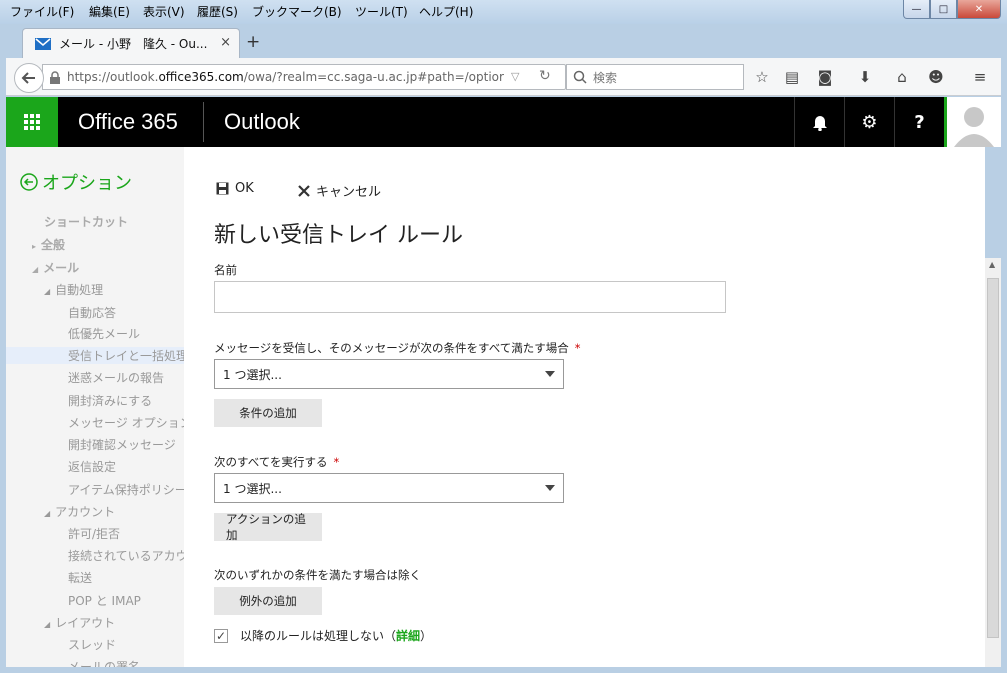 This screenshot has width=1007, height=673. Describe the element at coordinates (225, 42) in the screenshot. I see `tab-close-icon: ×` at that location.